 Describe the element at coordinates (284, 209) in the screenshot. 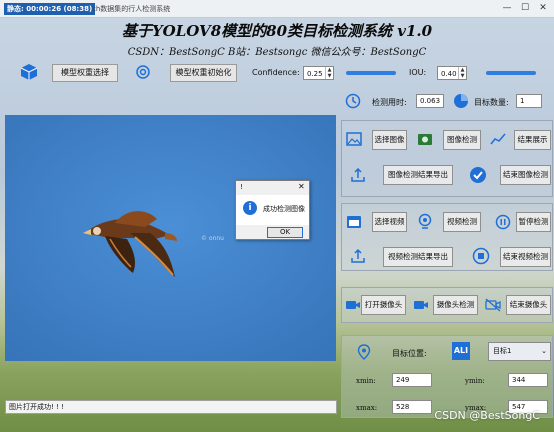

I see `dialog-message: 成功检测图像` at that location.